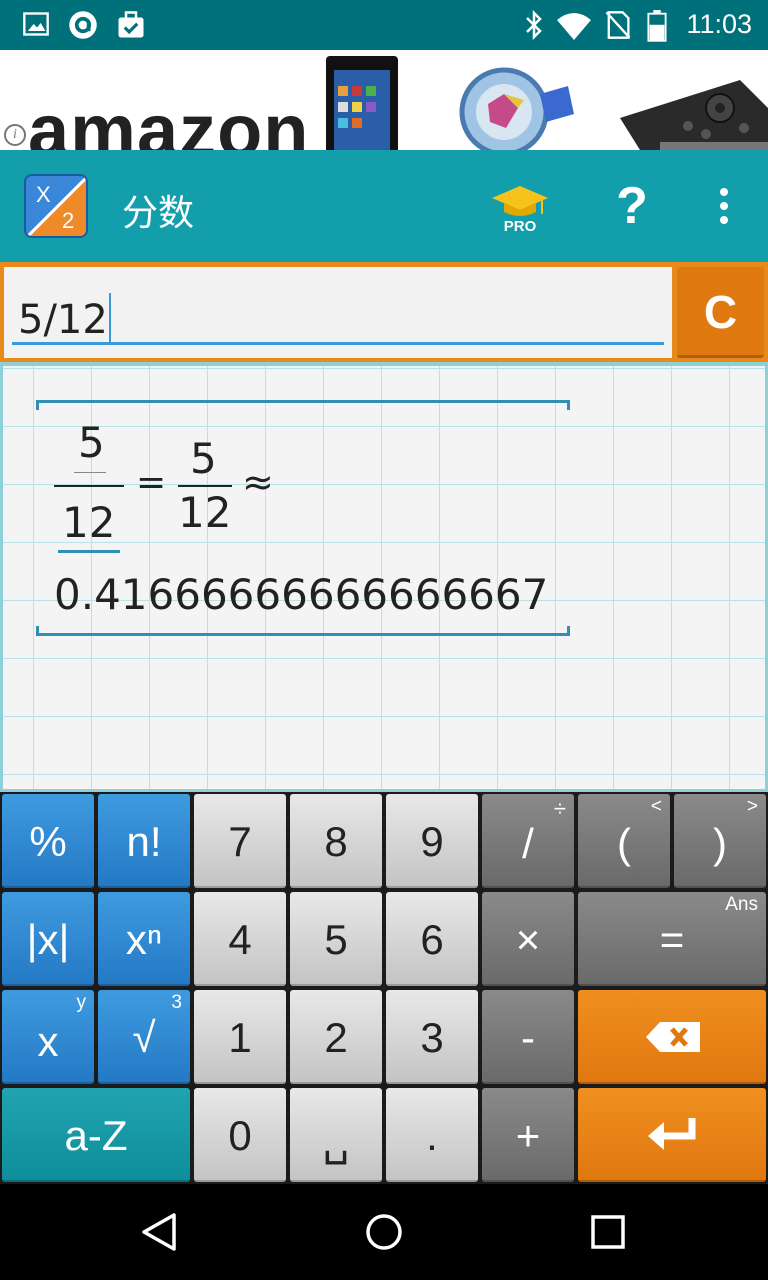 Image resolution: width=768 pixels, height=1280 pixels. Describe the element at coordinates (724, 206) in the screenshot. I see `overflow-menu-icon` at that location.